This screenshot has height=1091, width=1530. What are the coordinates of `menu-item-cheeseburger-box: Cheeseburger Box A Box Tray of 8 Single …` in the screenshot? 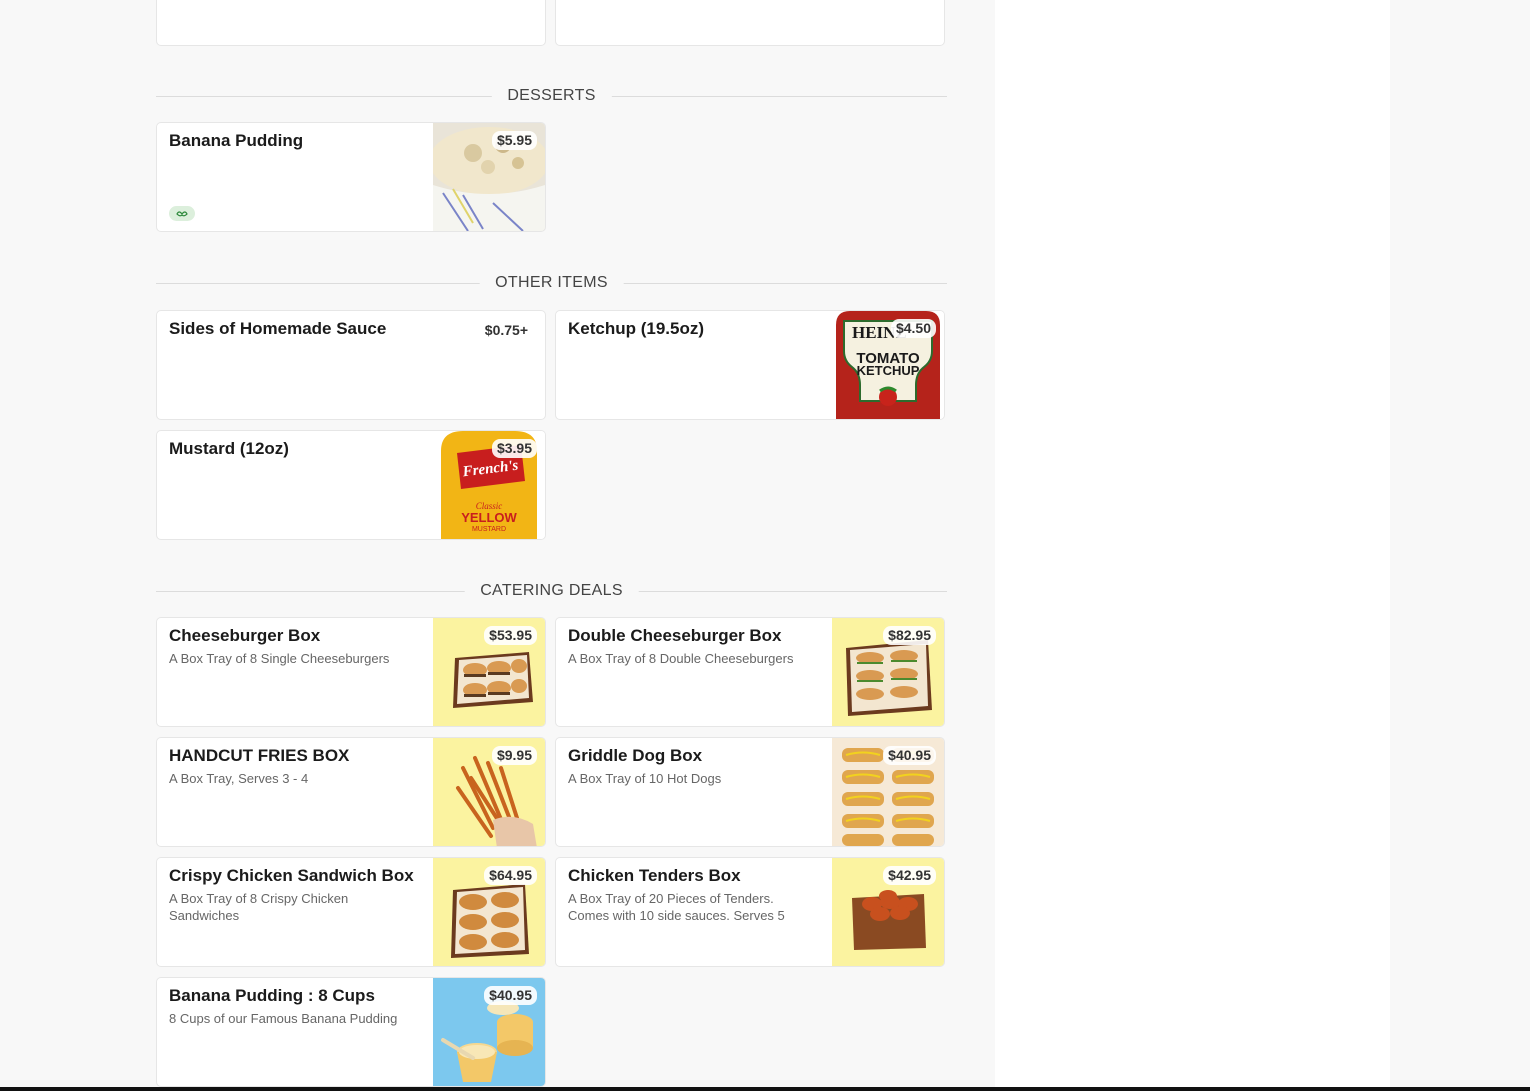 It's located at (351, 672).